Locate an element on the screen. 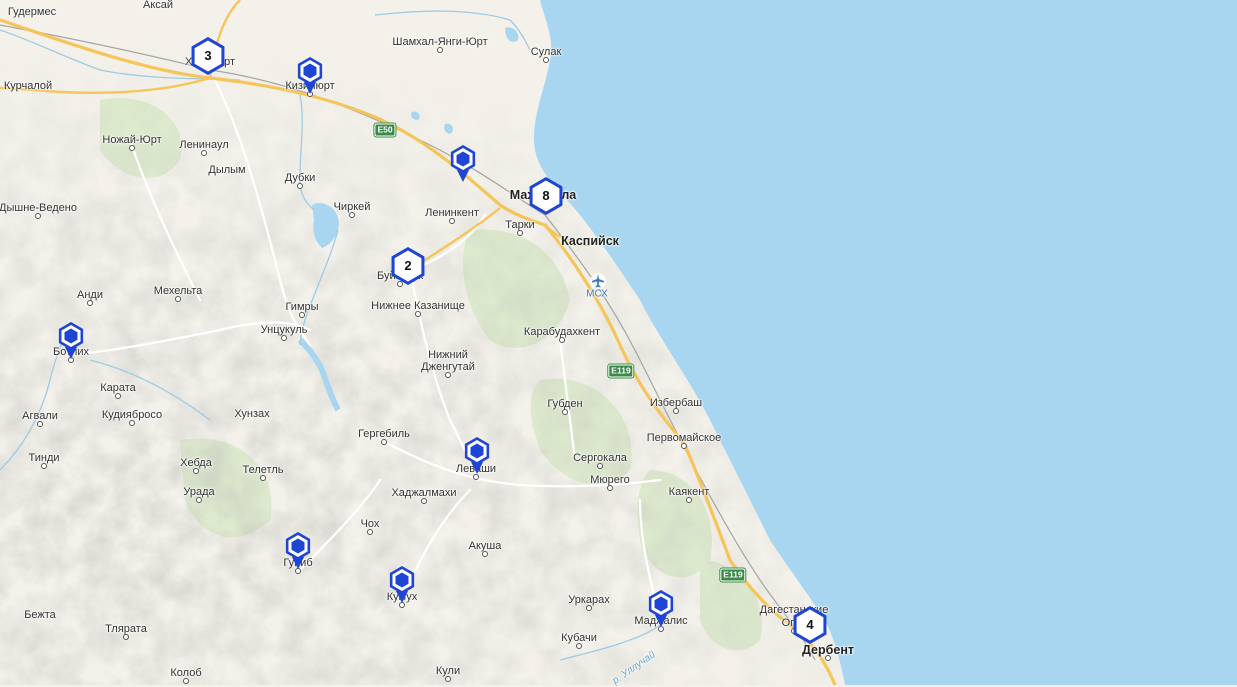 Image resolution: width=1237 pixels, height=687 pixels. road-shield-e119a: E119 is located at coordinates (621, 371).